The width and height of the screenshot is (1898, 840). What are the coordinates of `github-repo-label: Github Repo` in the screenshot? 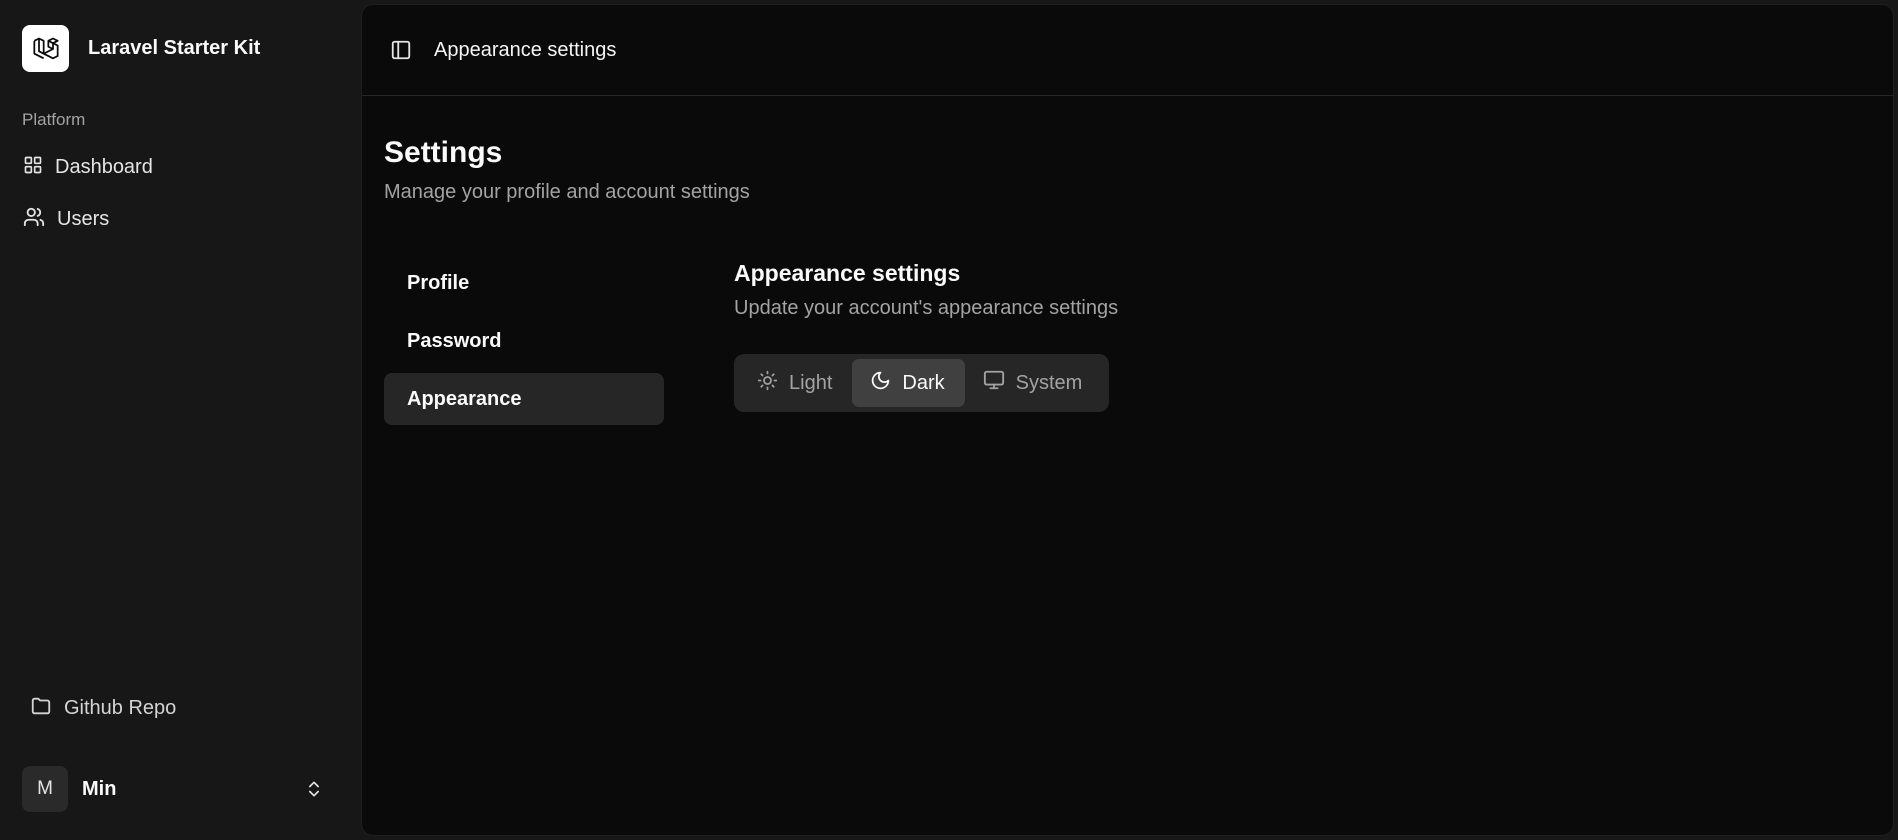 It's located at (120, 707).